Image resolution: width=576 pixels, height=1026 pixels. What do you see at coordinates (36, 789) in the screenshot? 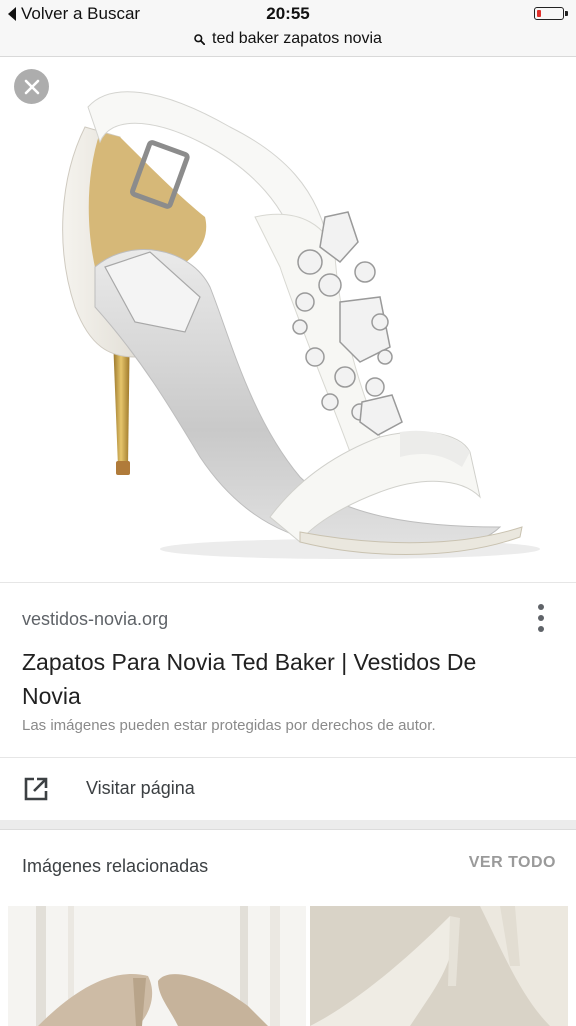
I see `open-in-new-icon` at bounding box center [36, 789].